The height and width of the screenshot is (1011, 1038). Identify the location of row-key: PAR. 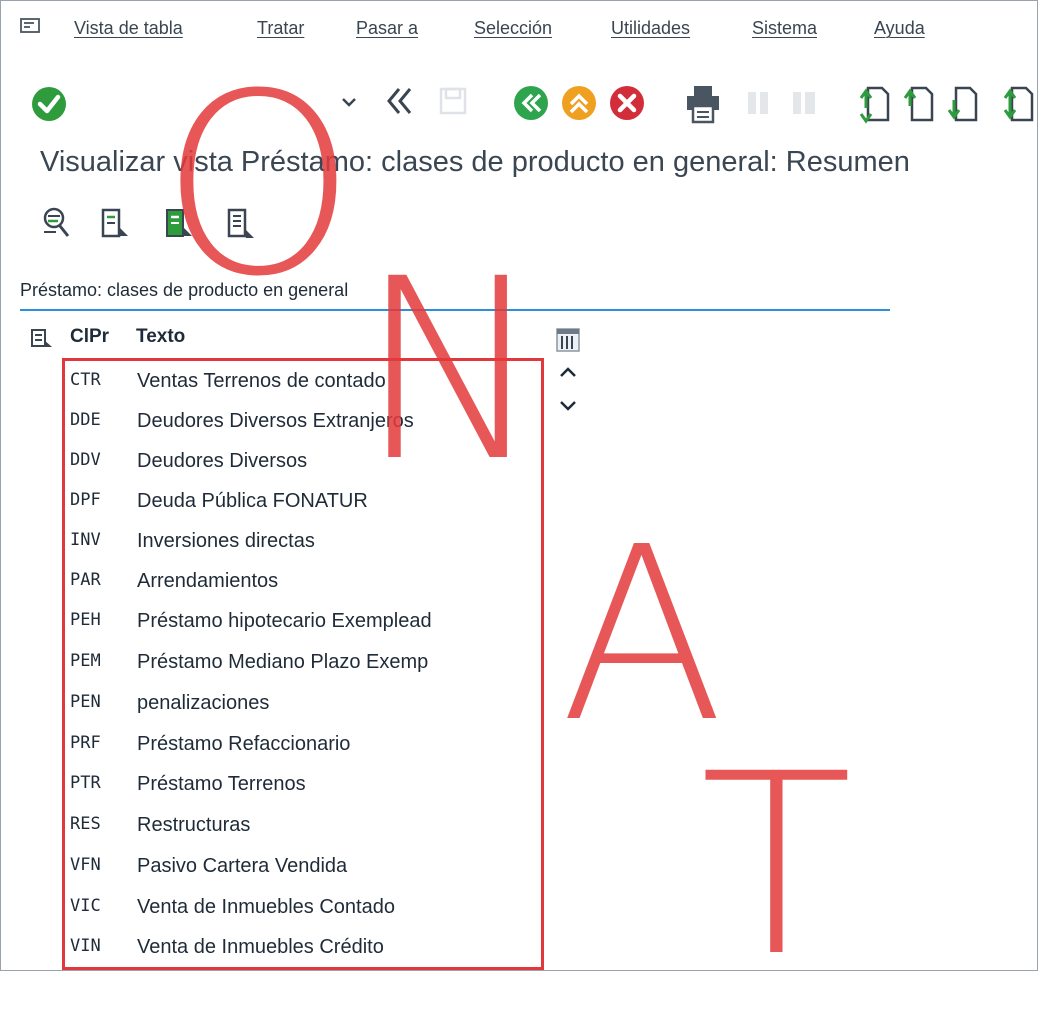
(85, 580).